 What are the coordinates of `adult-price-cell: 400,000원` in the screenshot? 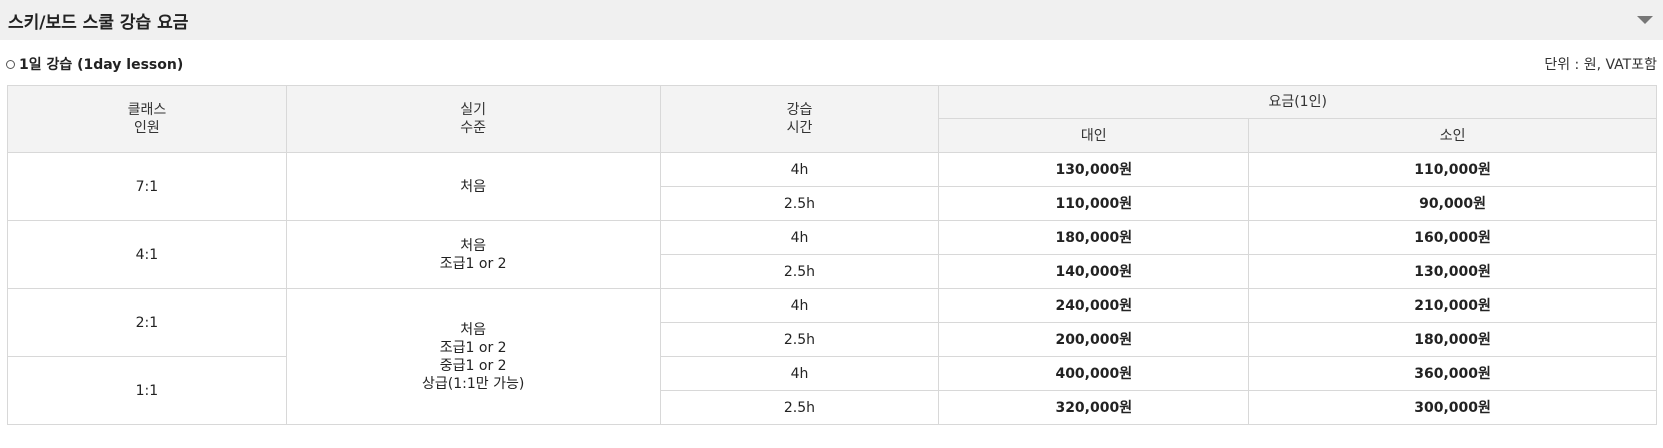 It's located at (1094, 373).